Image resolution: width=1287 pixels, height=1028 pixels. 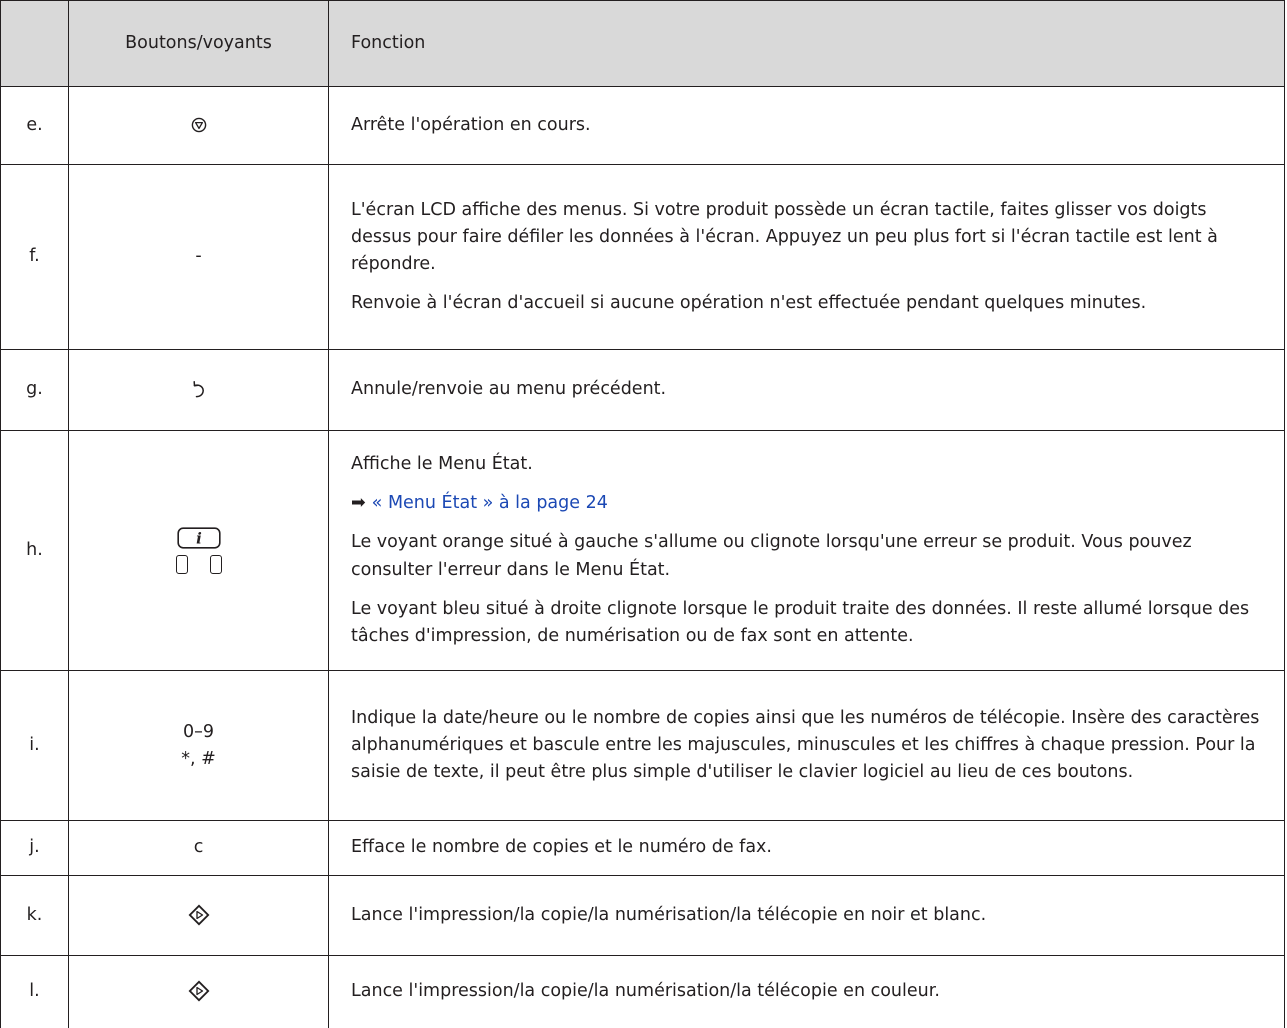 I want to click on numeric-keys-label: 0–9, so click(x=198, y=732).